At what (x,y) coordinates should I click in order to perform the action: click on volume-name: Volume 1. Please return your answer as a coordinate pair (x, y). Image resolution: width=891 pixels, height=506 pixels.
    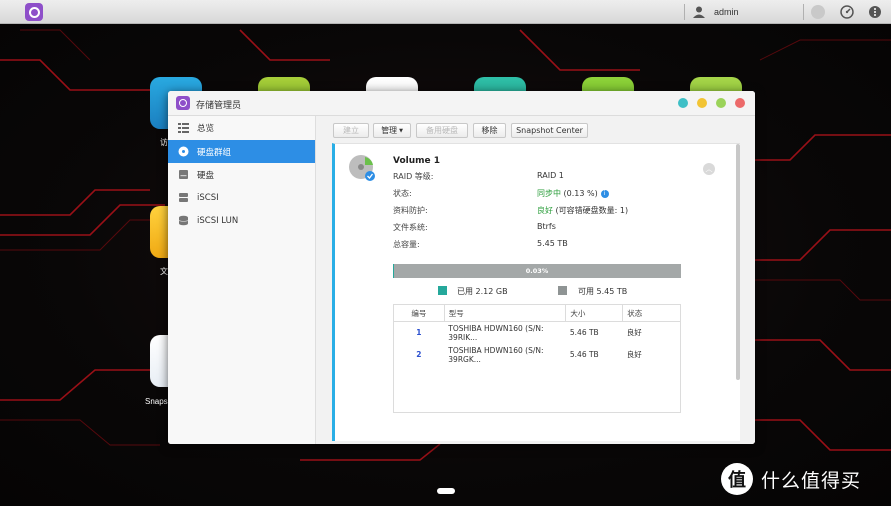
    Looking at the image, I should click on (417, 161).